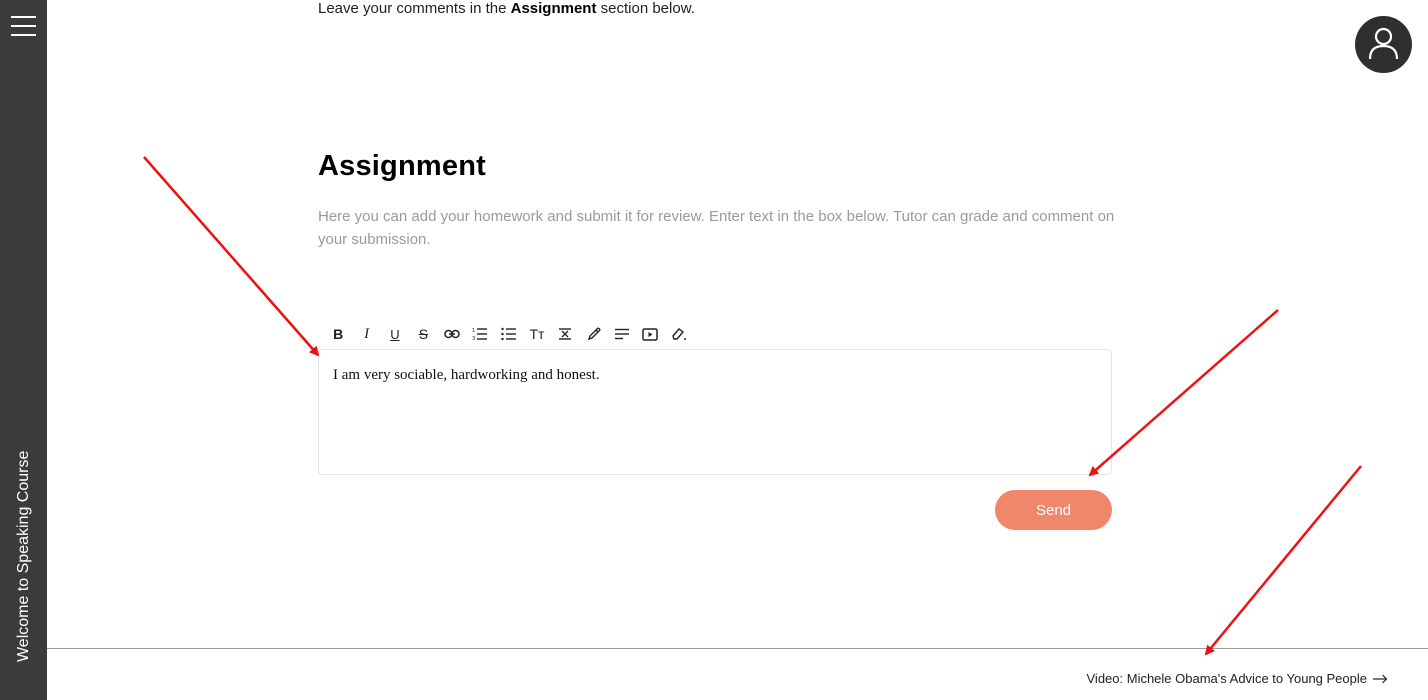  I want to click on intro-text-after: section below., so click(645, 8).